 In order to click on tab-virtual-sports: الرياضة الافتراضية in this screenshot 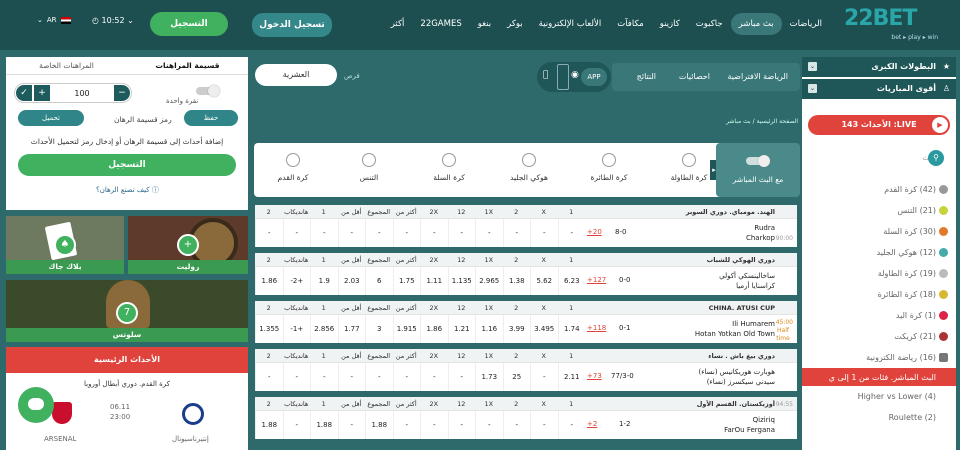, I will do `click(757, 76)`.